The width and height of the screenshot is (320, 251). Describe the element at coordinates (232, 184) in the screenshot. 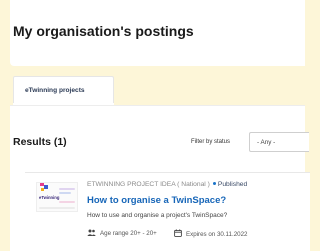

I see `item-status: Published` at that location.